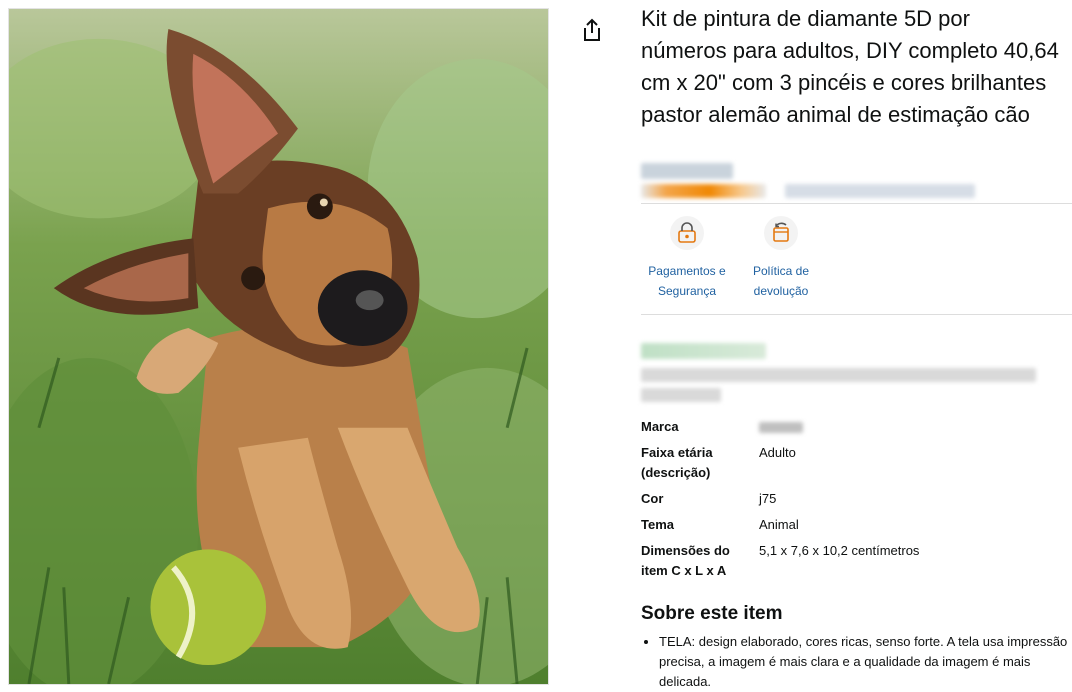 The image size is (1072, 692). I want to click on spec-key: Faixa etária (descrição), so click(677, 462).